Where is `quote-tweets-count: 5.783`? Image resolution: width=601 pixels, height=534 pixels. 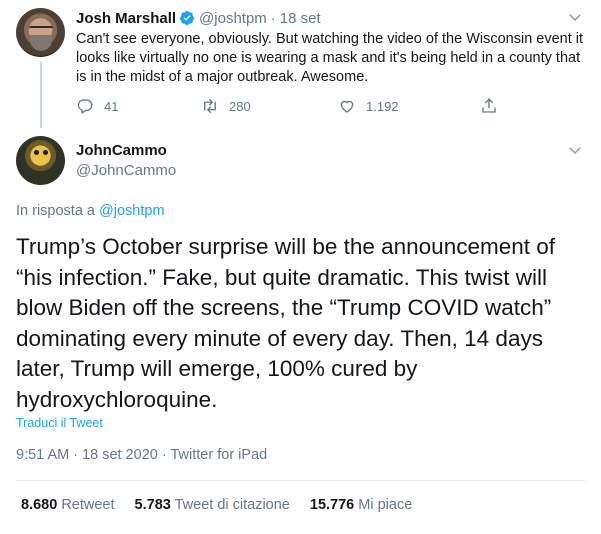 quote-tweets-count: 5.783 is located at coordinates (152, 505).